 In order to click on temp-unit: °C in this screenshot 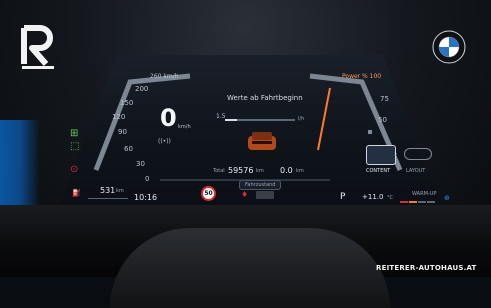, I will do `click(390, 198)`.